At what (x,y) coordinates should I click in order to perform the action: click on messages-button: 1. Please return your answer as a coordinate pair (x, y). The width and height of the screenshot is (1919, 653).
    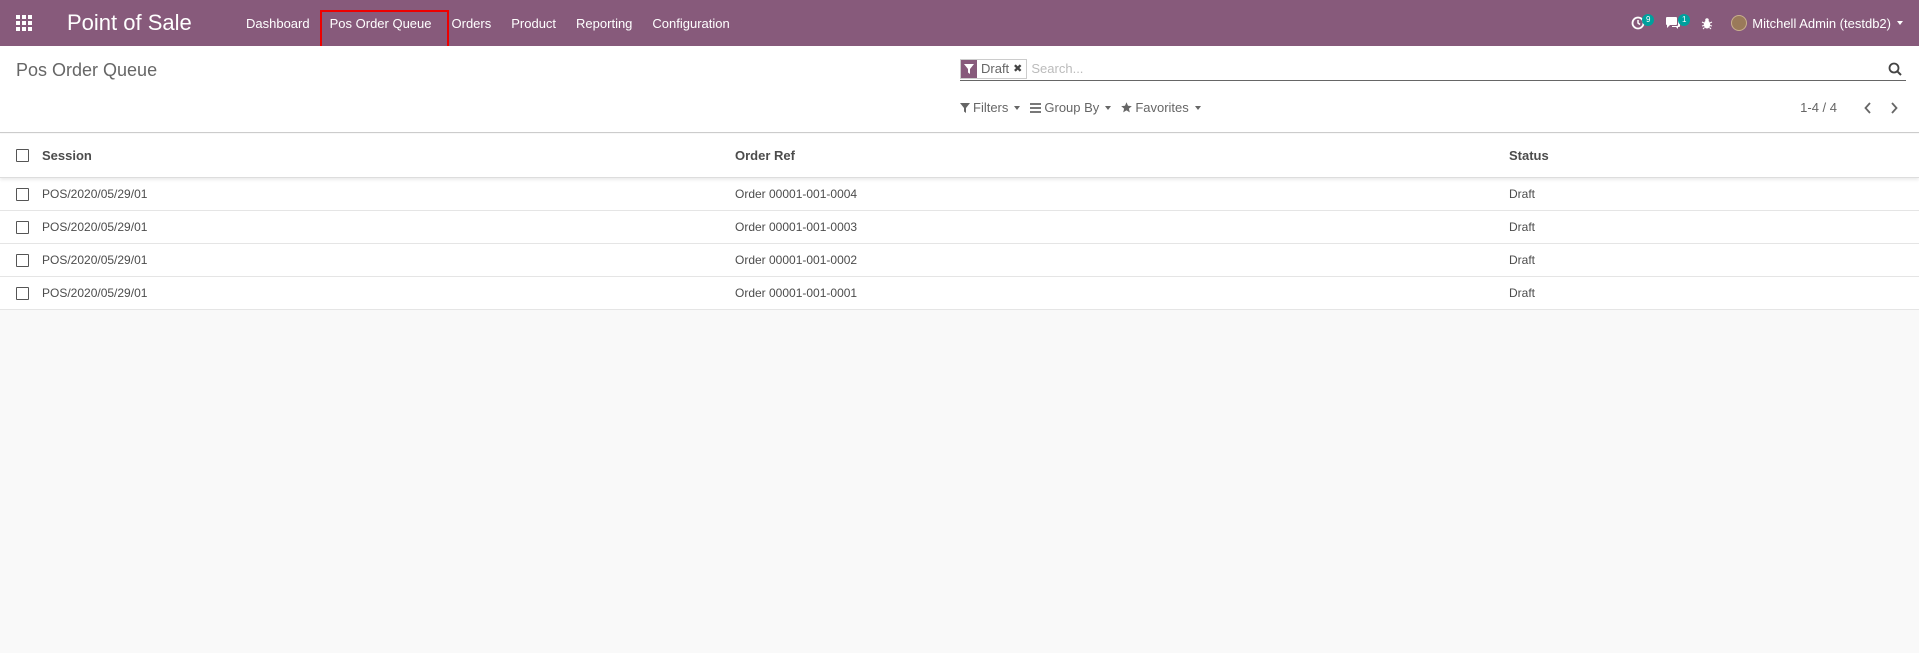
    Looking at the image, I should click on (1673, 23).